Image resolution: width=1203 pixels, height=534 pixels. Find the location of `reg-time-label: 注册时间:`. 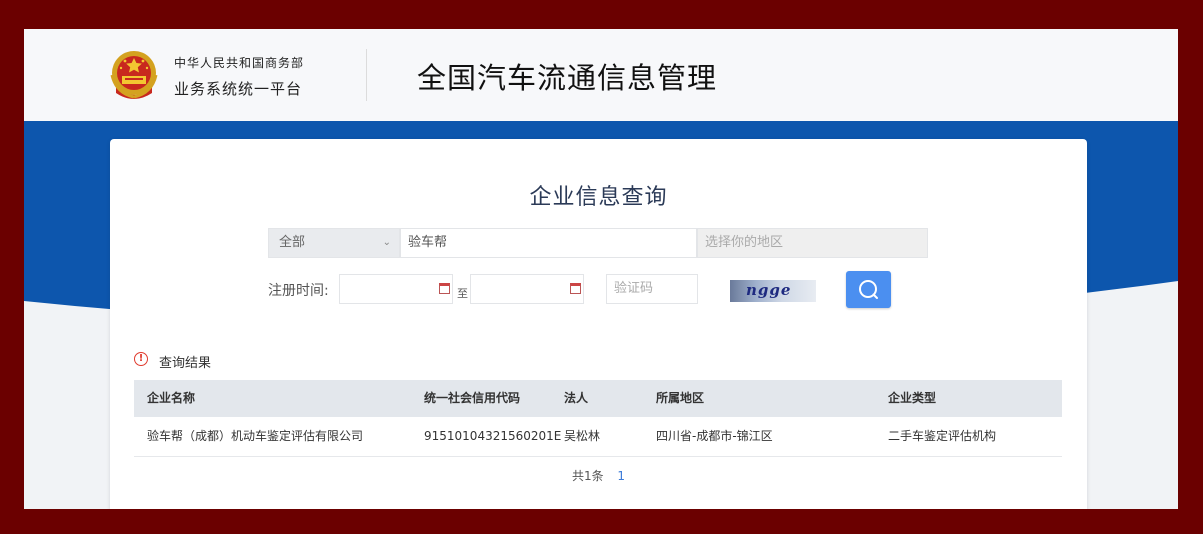

reg-time-label: 注册时间: is located at coordinates (298, 291).